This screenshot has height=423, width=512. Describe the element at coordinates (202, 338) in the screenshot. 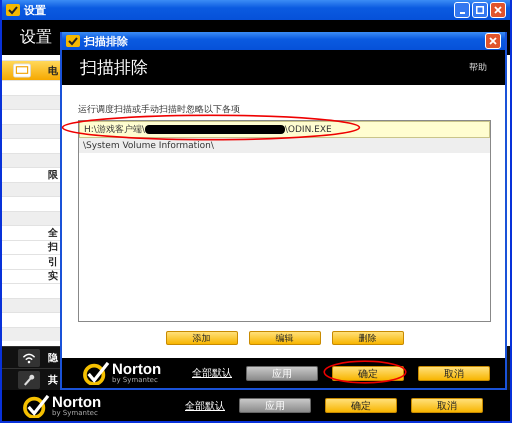

I see `action-button: 添加` at that location.